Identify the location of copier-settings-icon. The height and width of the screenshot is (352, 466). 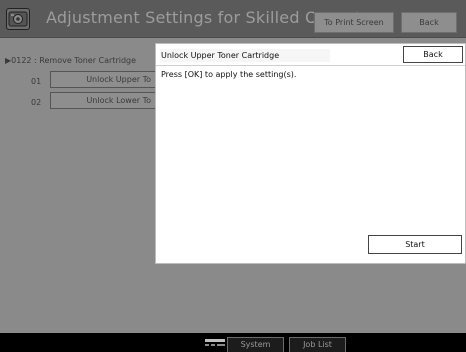
(18, 19).